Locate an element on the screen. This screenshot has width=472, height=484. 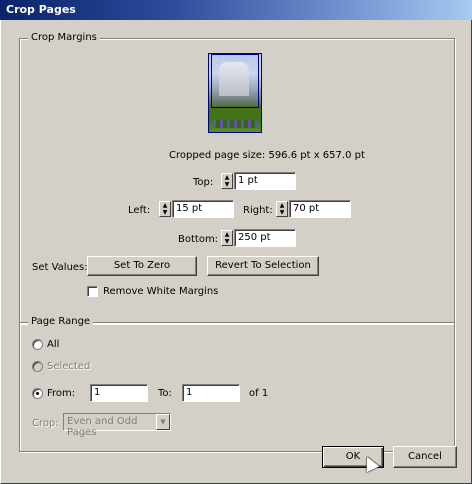
selected-pages-label: Selected is located at coordinates (69, 366).